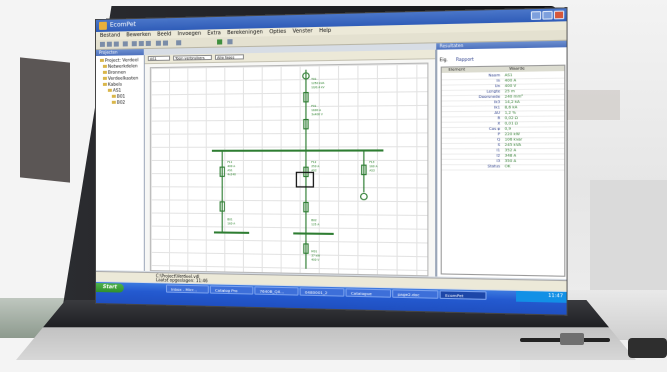 Image resolution: width=667 pixels, height=372 pixels. I want to click on background-chair, so click(590, 105).